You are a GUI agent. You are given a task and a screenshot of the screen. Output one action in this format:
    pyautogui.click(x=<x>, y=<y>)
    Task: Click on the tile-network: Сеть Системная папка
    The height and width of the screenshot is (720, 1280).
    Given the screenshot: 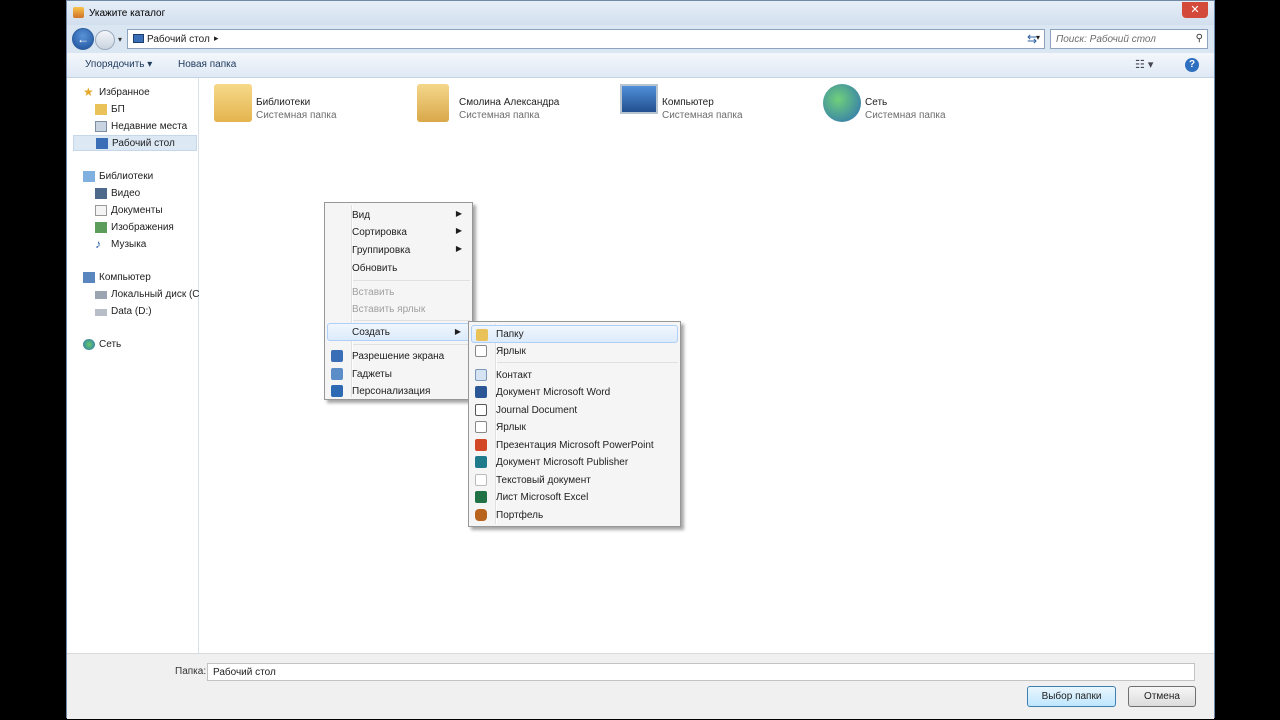 What is the action you would take?
    pyautogui.click(x=923, y=106)
    